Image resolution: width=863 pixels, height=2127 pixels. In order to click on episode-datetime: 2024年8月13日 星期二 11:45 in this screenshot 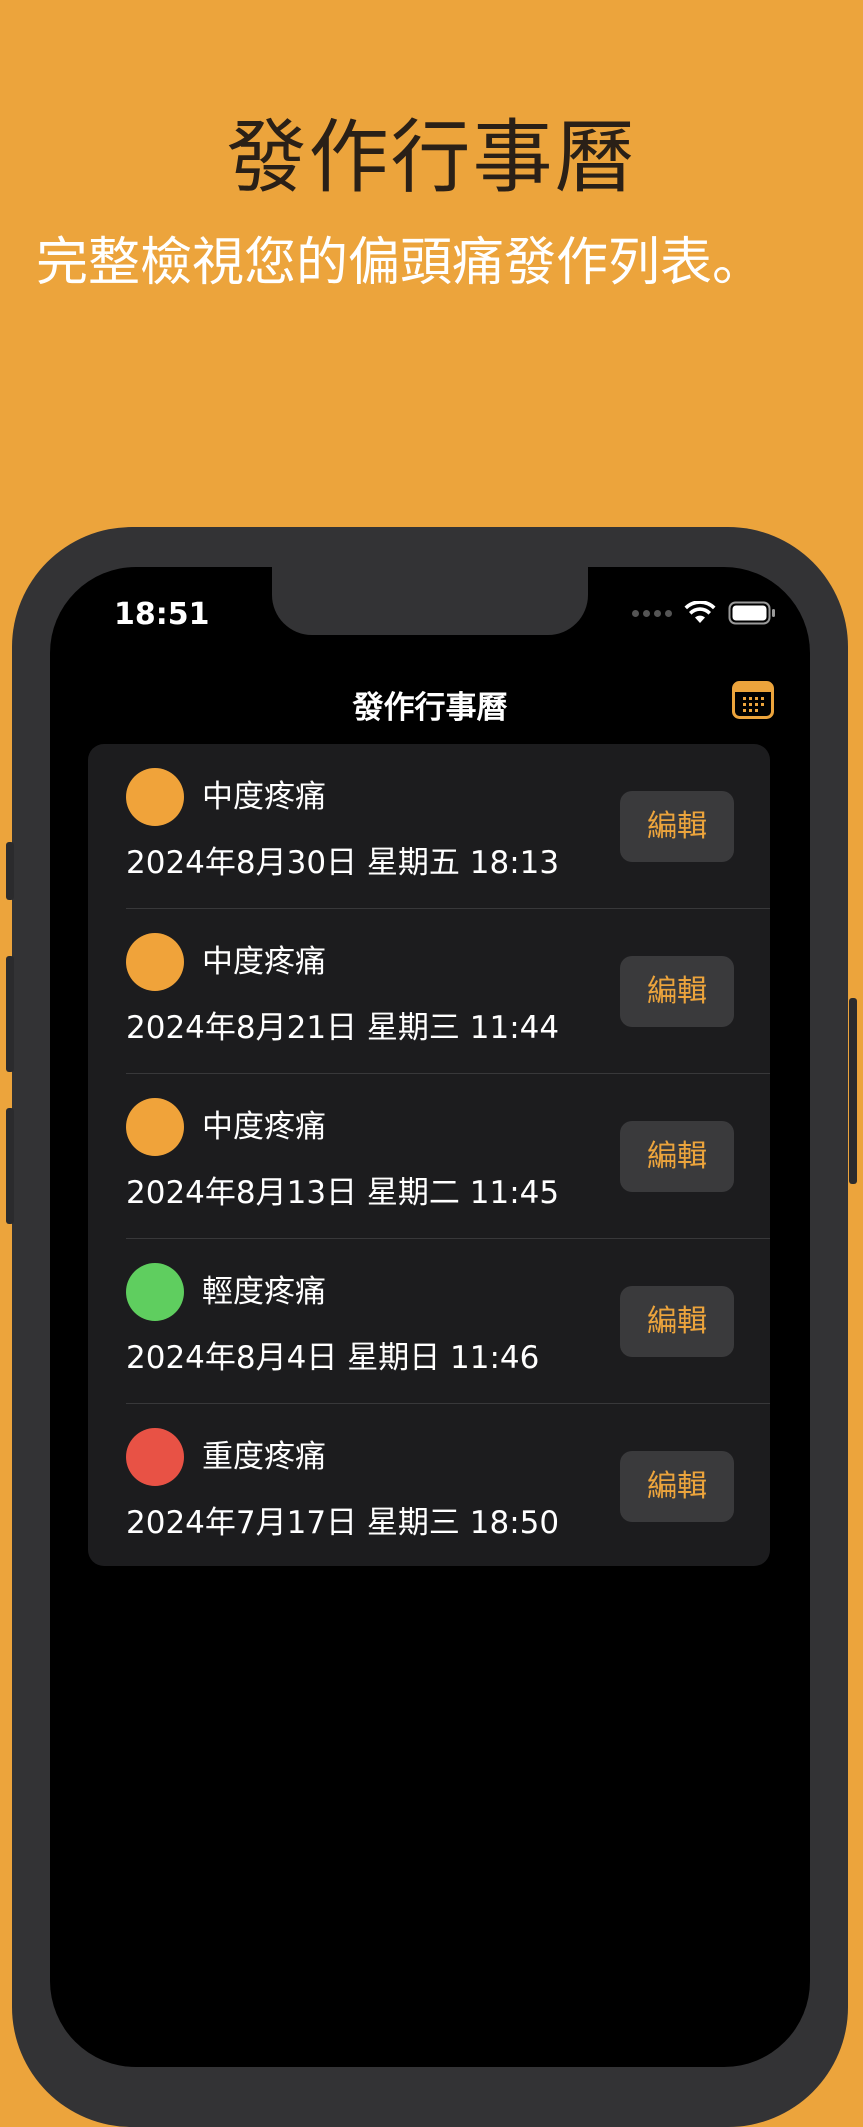, I will do `click(343, 1193)`.